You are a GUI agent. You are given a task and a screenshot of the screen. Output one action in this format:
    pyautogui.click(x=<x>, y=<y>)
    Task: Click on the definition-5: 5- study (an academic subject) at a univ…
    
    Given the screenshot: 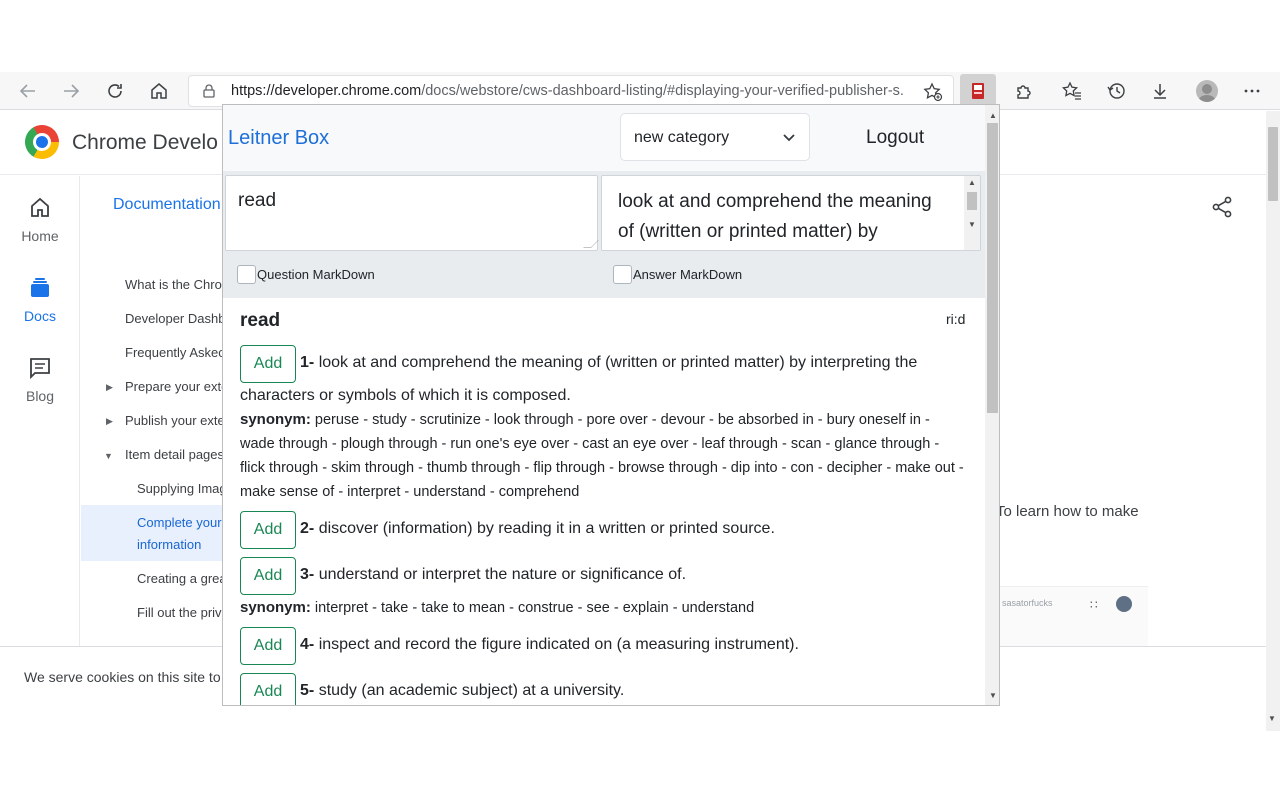 What is the action you would take?
    pyautogui.click(x=600, y=689)
    